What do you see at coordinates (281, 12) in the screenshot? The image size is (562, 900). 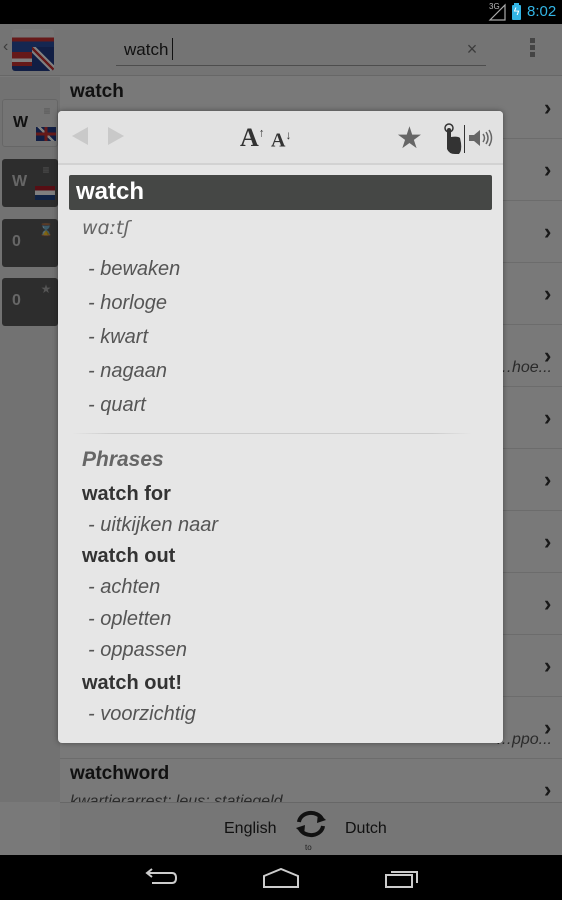 I see `status-bar: 3G ϟ 8:02` at bounding box center [281, 12].